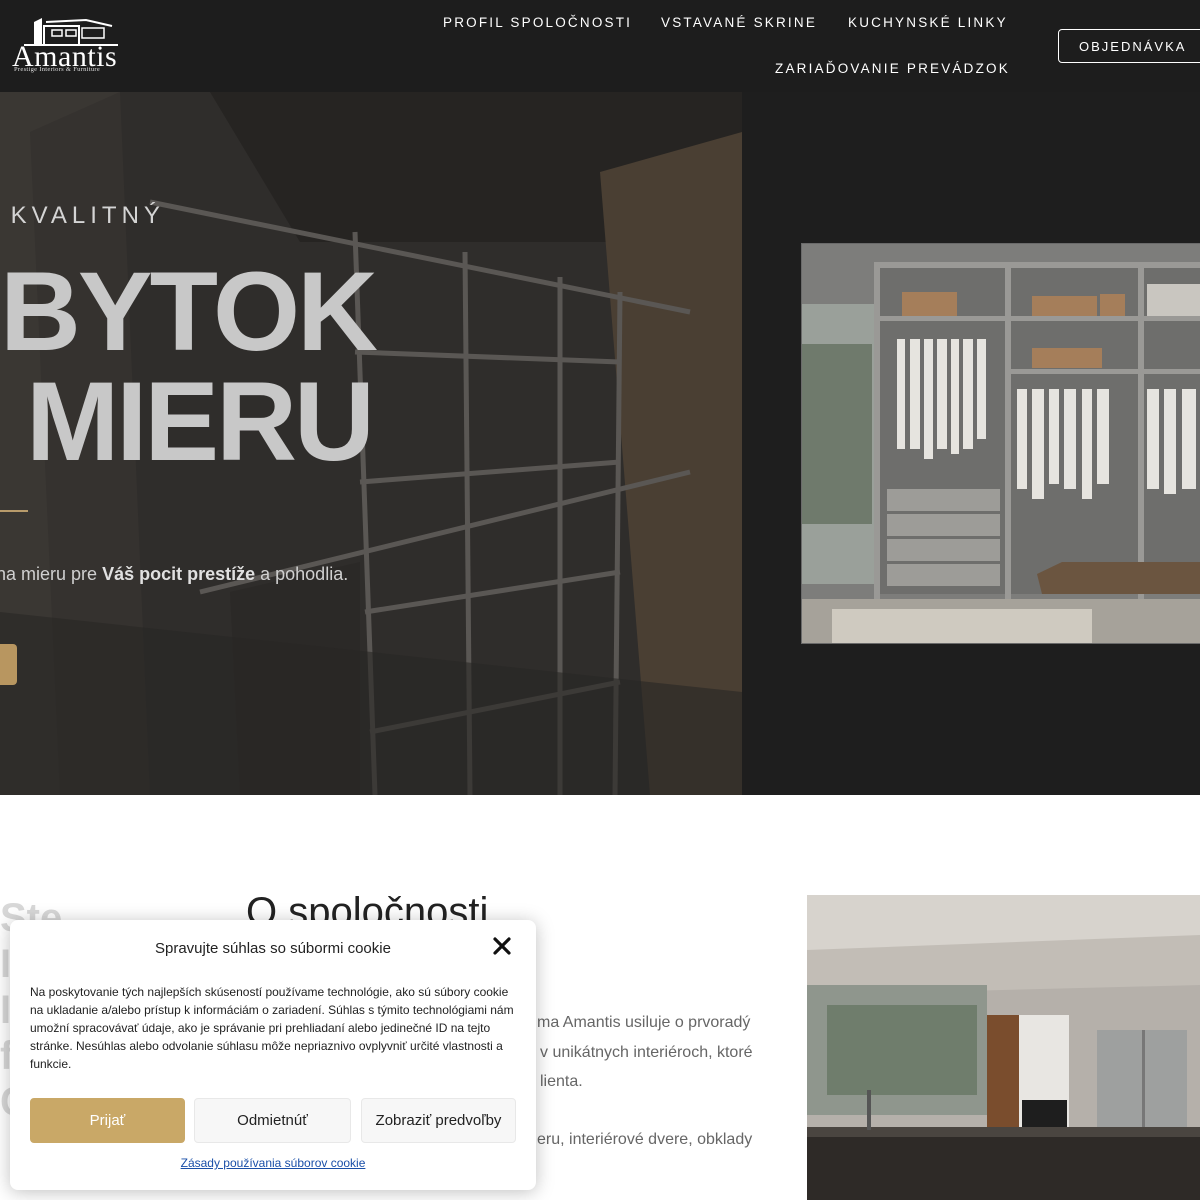 This screenshot has height=1200, width=1200. Describe the element at coordinates (107, 1120) in the screenshot. I see `accept-button: Prijať` at that location.